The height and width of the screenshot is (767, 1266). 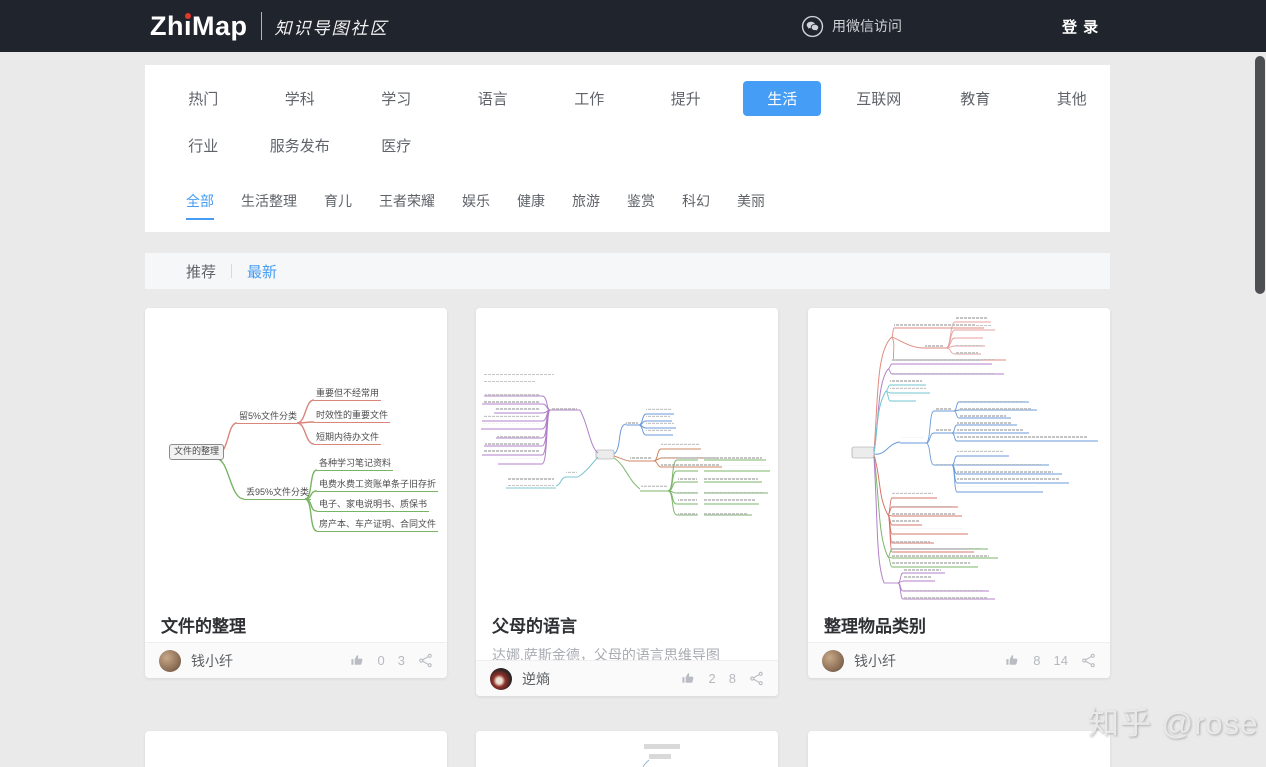 What do you see at coordinates (203, 626) in the screenshot?
I see `card-title: 文件的整理` at bounding box center [203, 626].